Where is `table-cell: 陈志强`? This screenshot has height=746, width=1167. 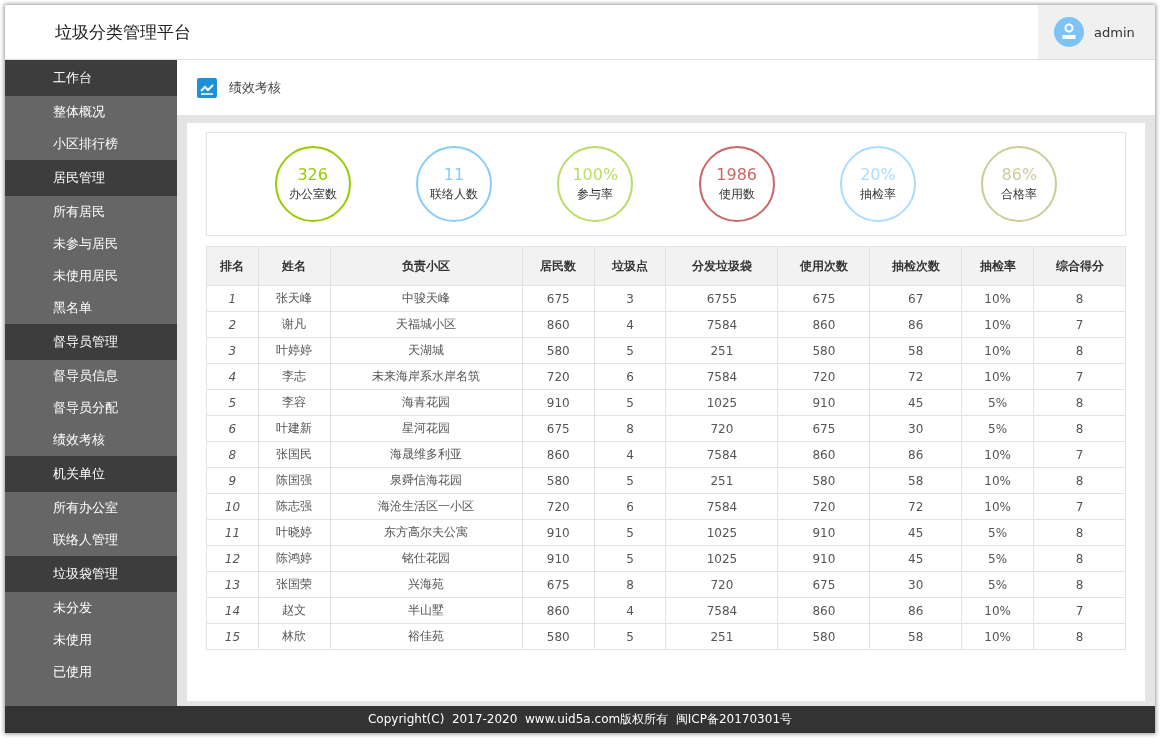 table-cell: 陈志强 is located at coordinates (294, 506).